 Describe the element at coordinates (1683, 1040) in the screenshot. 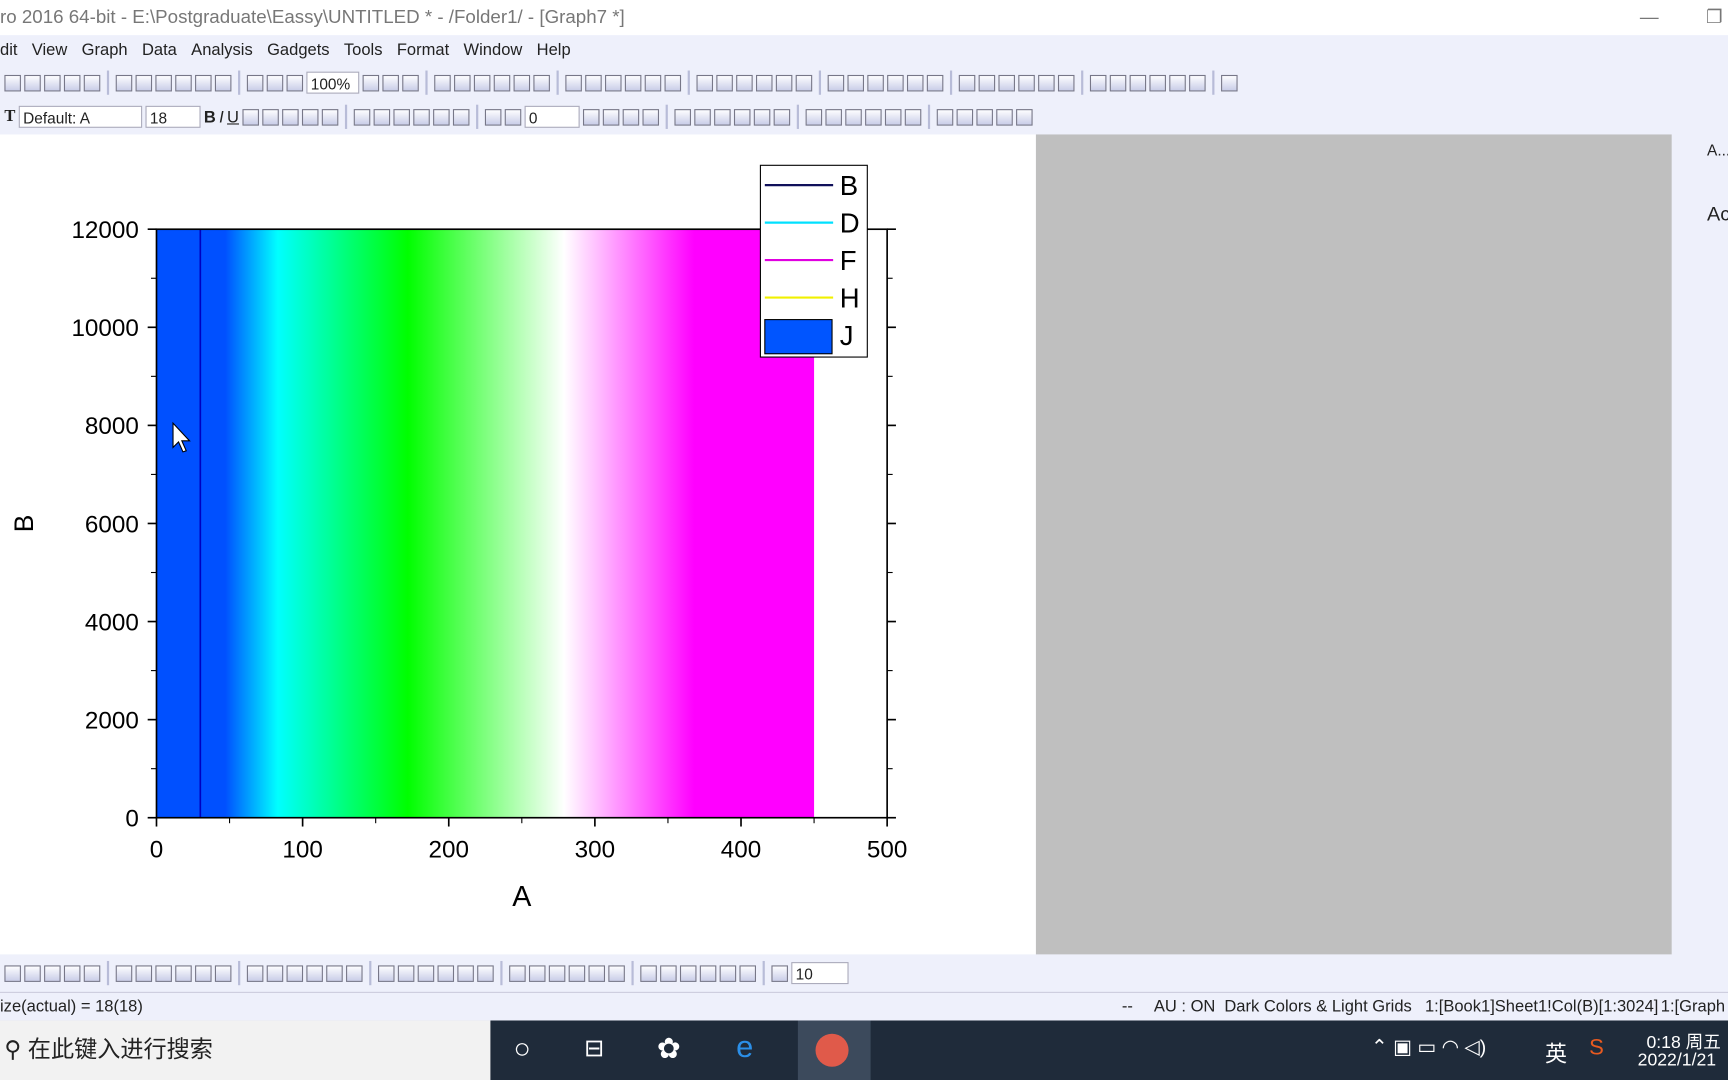

I see `clock-time: 0:18 周五` at that location.